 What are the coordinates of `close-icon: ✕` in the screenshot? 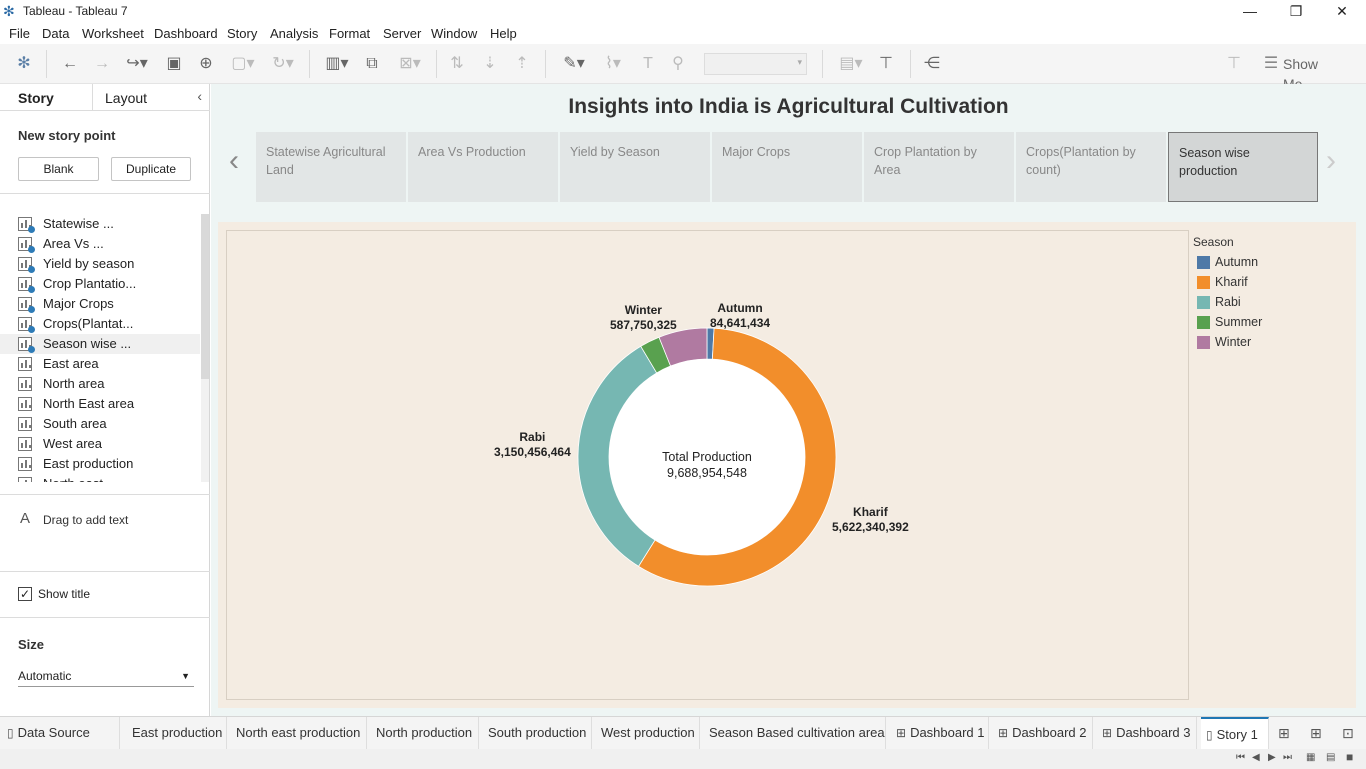 It's located at (1342, 11).